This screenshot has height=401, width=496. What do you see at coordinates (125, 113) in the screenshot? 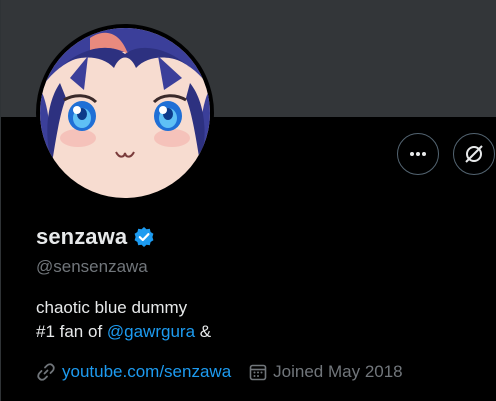
I see `avatar` at bounding box center [125, 113].